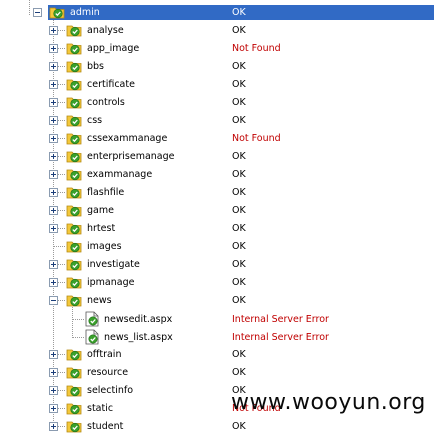 This screenshot has width=434, height=437. What do you see at coordinates (120, 174) in the screenshot?
I see `tree-item-label: exammanage` at bounding box center [120, 174].